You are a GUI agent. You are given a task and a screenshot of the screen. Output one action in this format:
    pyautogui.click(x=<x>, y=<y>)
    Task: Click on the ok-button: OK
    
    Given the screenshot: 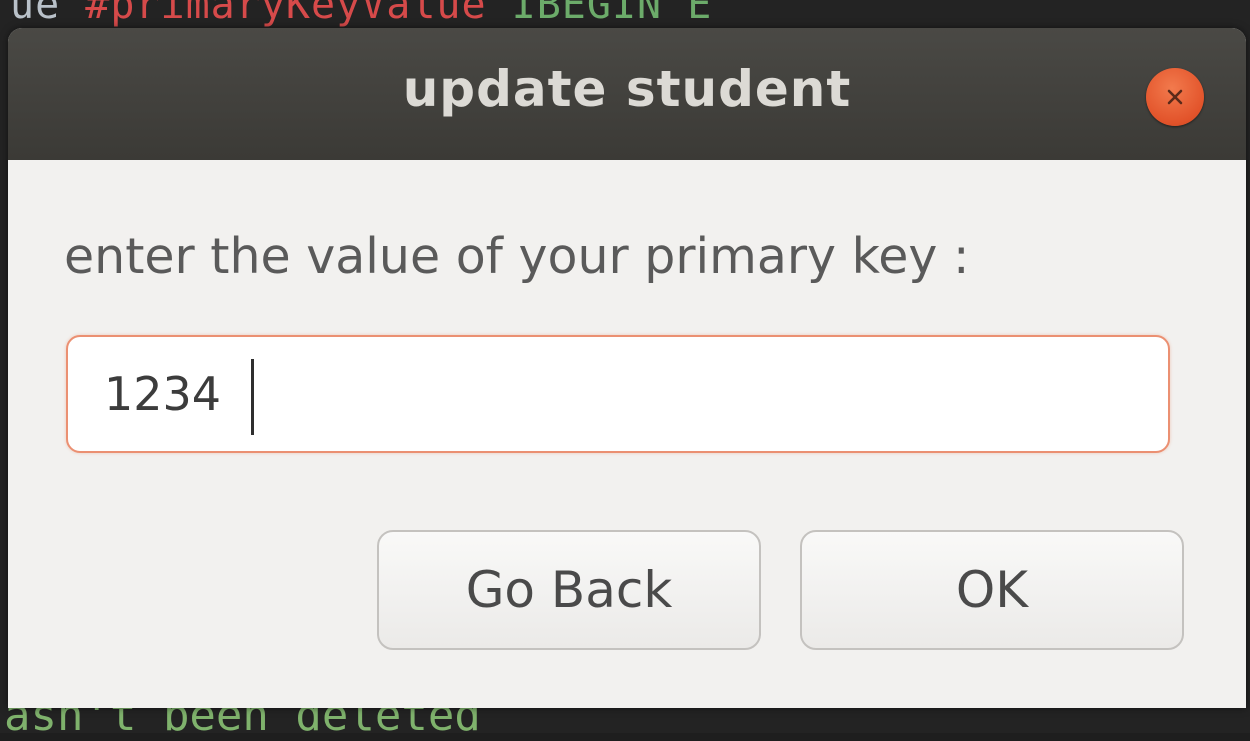 What is the action you would take?
    pyautogui.click(x=992, y=590)
    